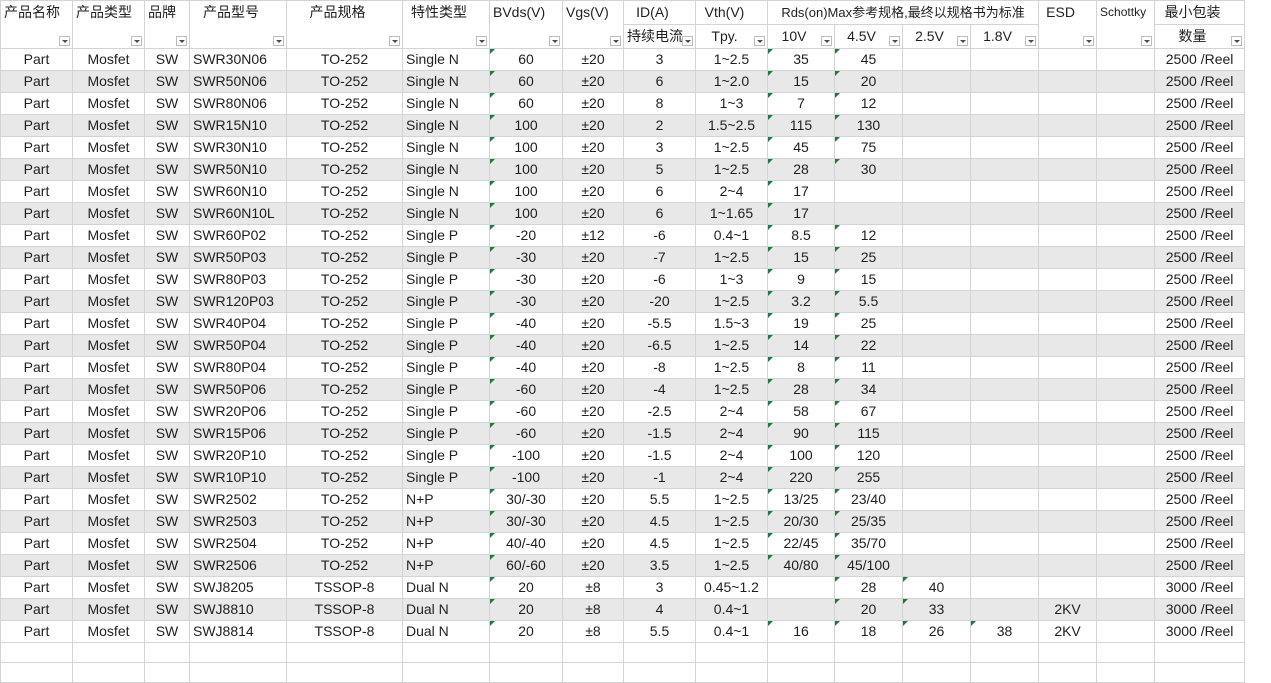 The width and height of the screenshot is (1271, 683). What do you see at coordinates (1200, 631) in the screenshot?
I see `cell-minpack: 3000 /Reel` at bounding box center [1200, 631].